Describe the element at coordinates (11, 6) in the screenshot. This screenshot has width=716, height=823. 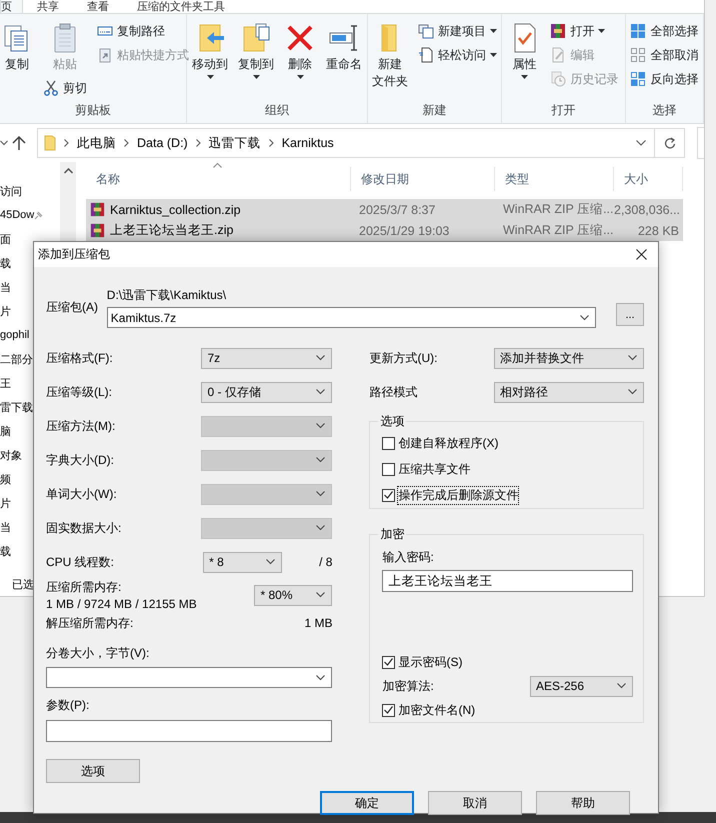
I see `ribbon-tab: 页` at that location.